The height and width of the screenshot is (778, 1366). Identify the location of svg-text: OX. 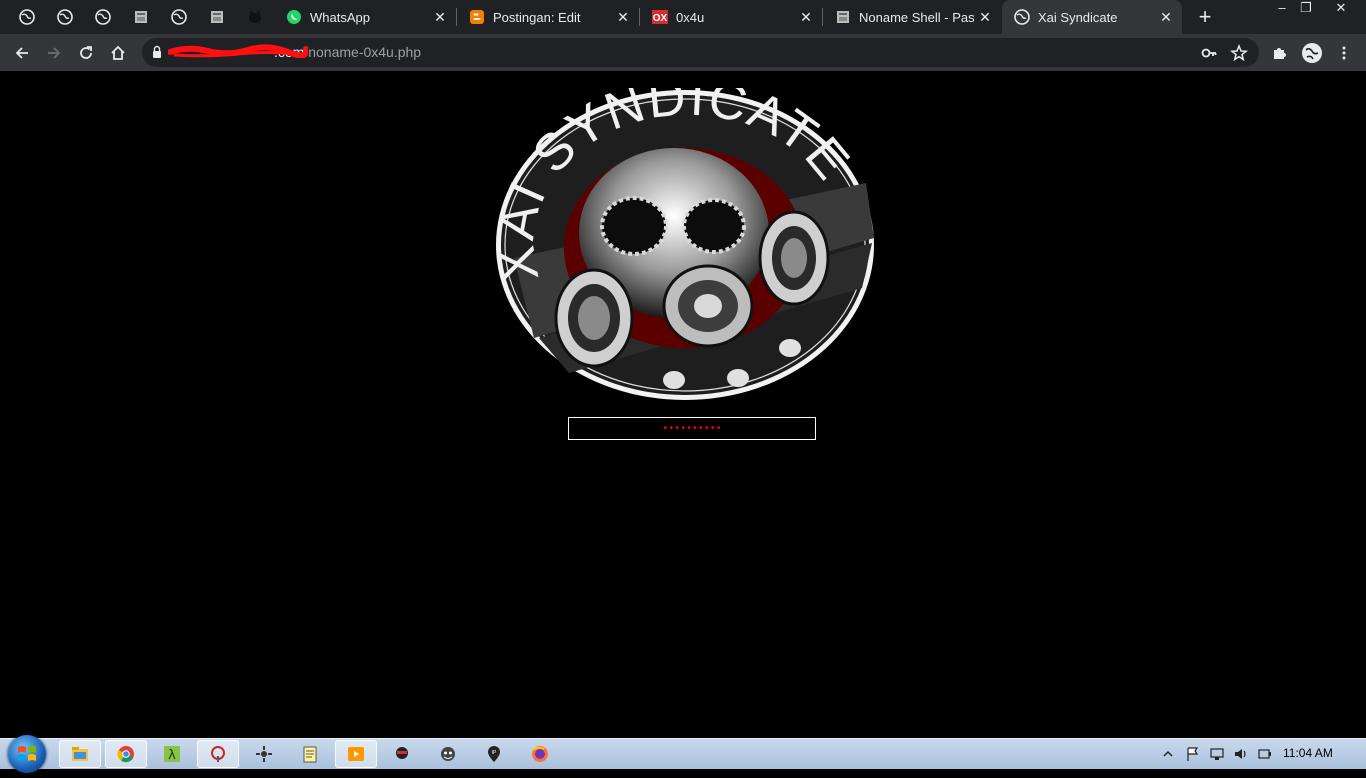
(660, 18).